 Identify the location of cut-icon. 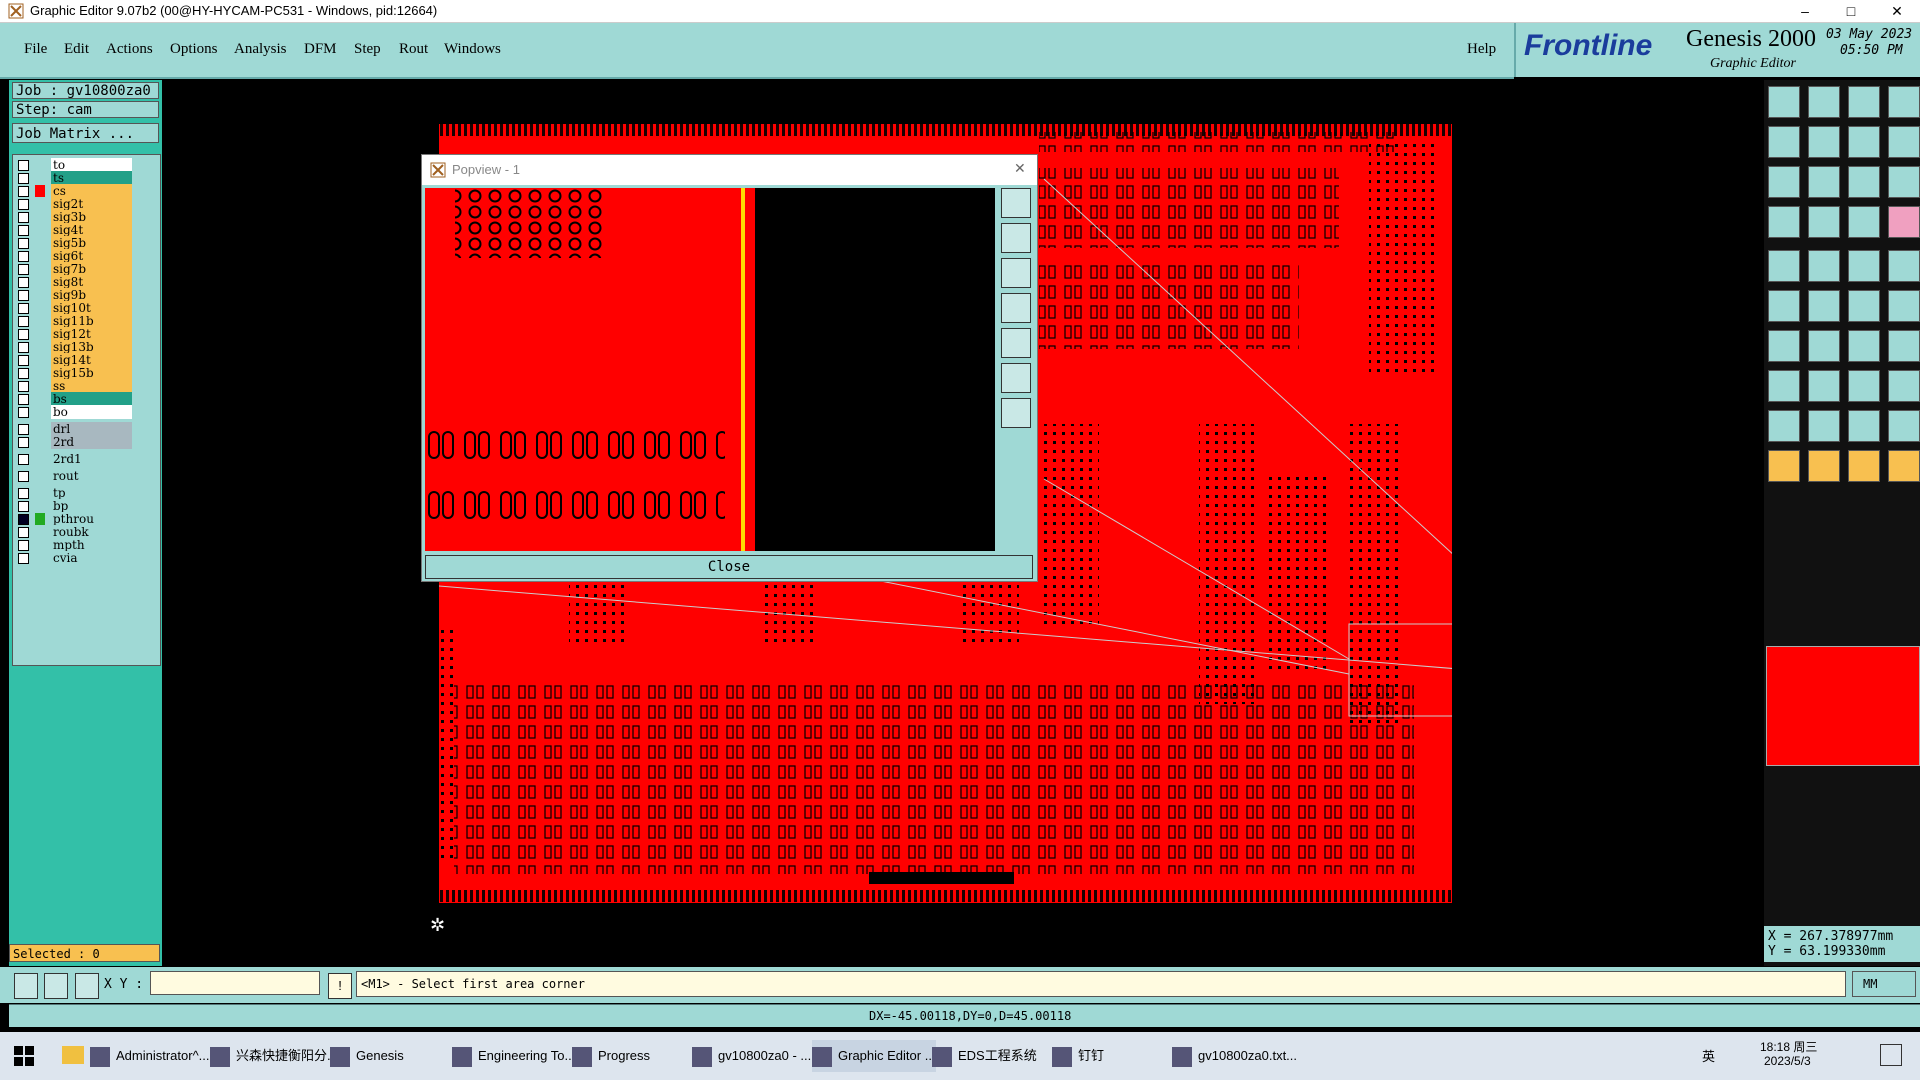
(1784, 222).